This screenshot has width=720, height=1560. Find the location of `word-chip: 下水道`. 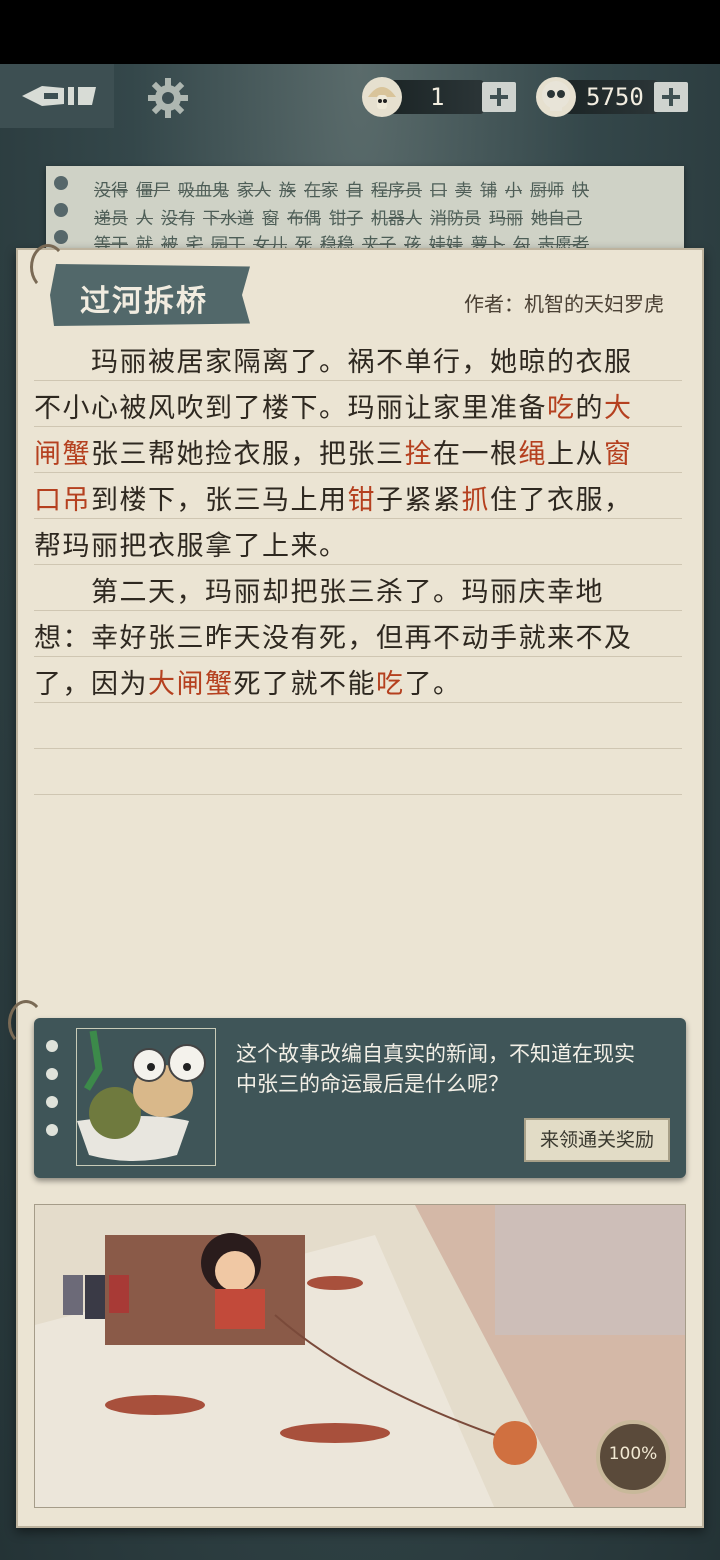

word-chip: 下水道 is located at coordinates (228, 219).